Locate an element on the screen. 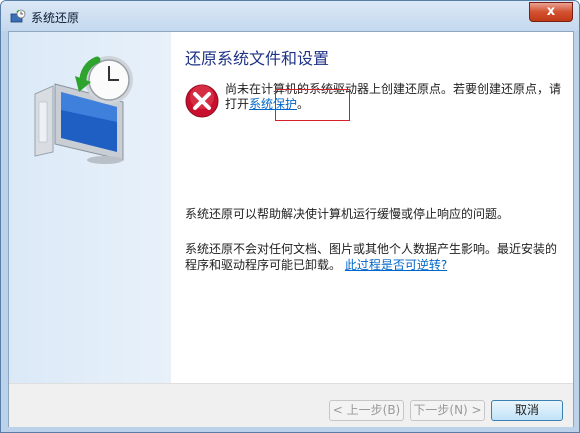 This screenshot has height=433, width=580. reversible-link: 此过程是否可逆转? is located at coordinates (396, 265).